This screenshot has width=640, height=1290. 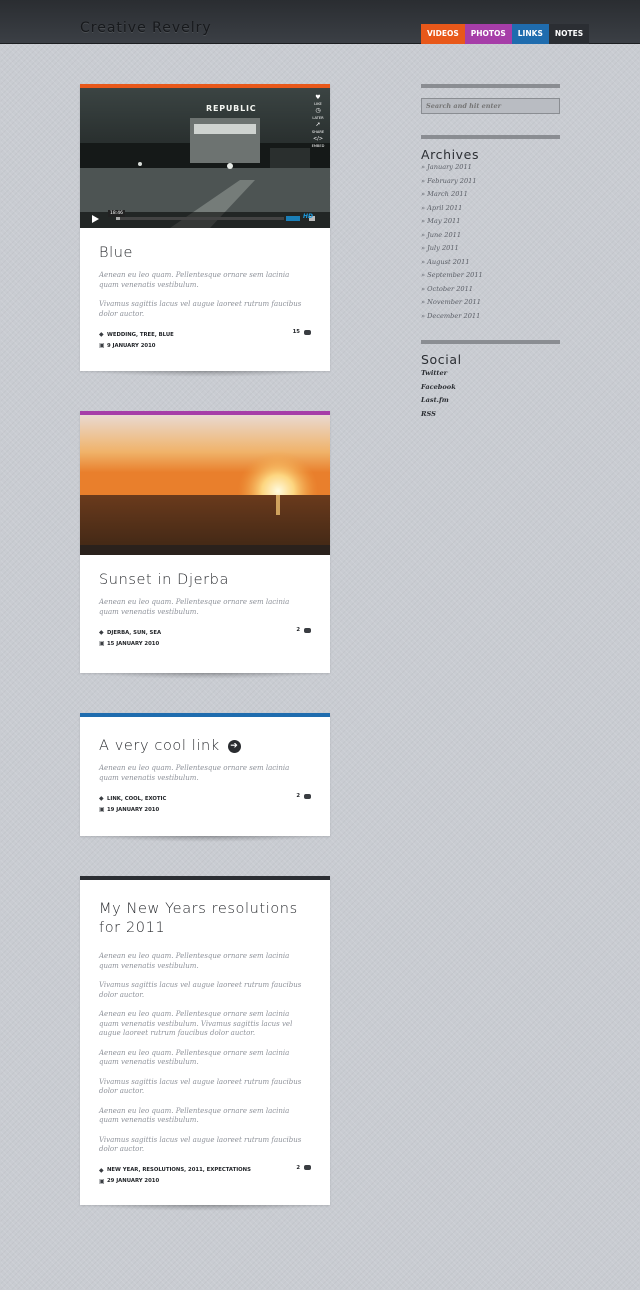 I want to click on nav-notes: NOTES, so click(x=569, y=34).